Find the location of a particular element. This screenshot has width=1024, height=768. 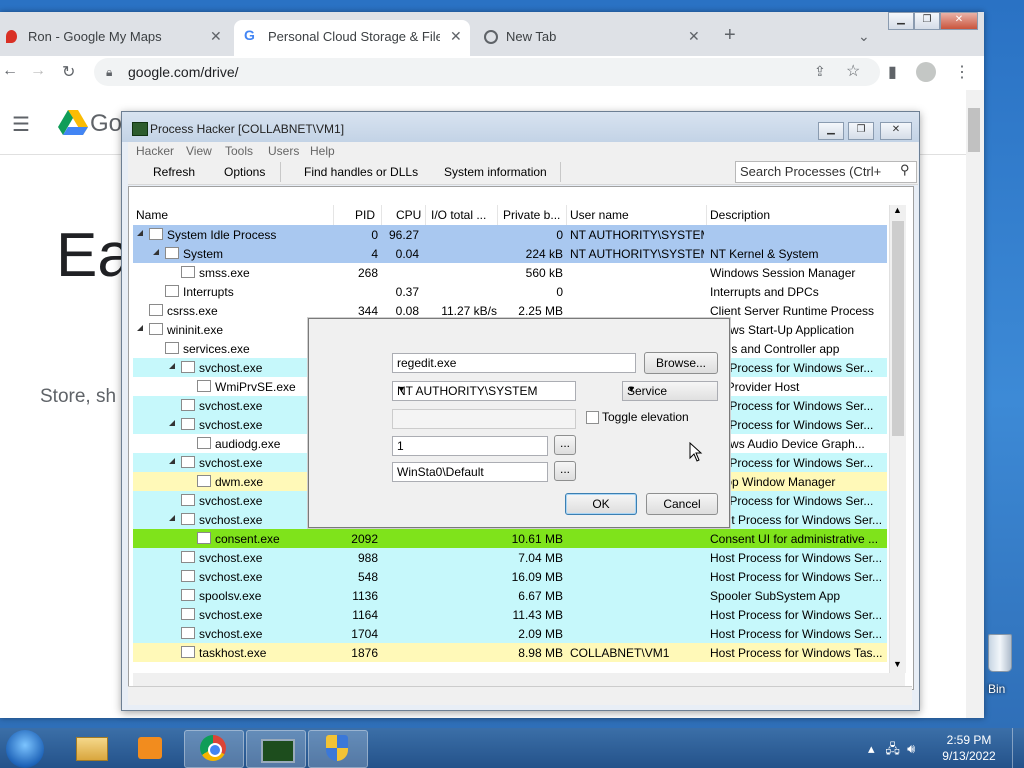

col-cpu: CPU is located at coordinates (408, 215).